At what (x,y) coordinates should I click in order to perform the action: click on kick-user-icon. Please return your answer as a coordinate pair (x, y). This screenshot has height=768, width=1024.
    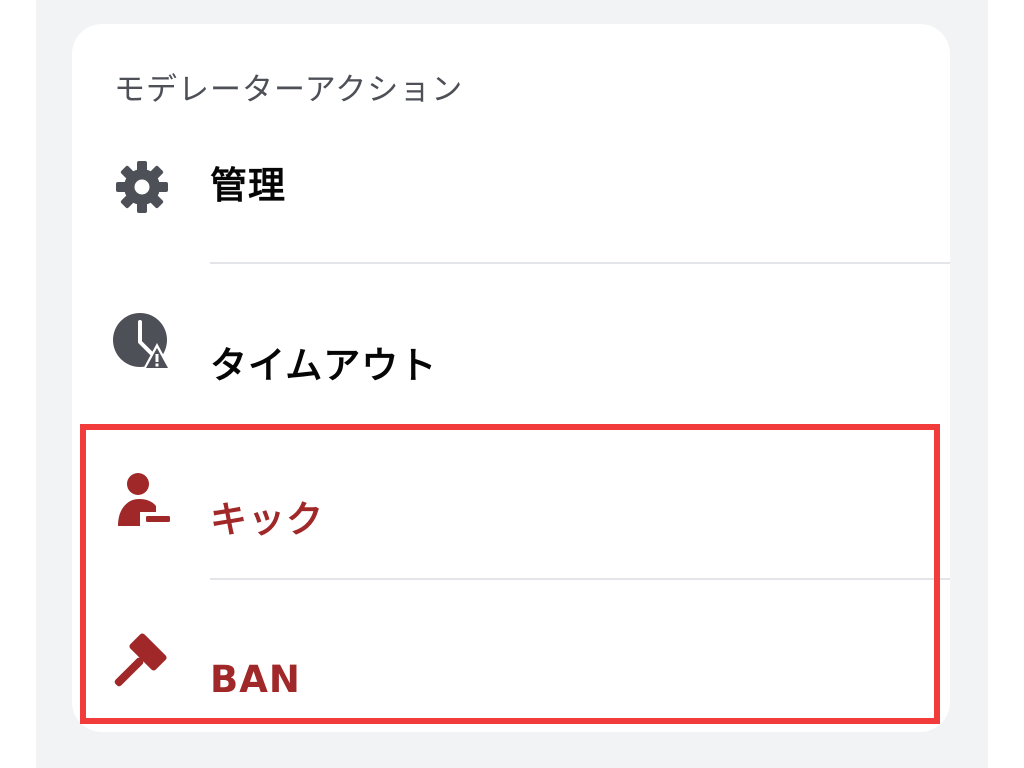
    Looking at the image, I should click on (142, 500).